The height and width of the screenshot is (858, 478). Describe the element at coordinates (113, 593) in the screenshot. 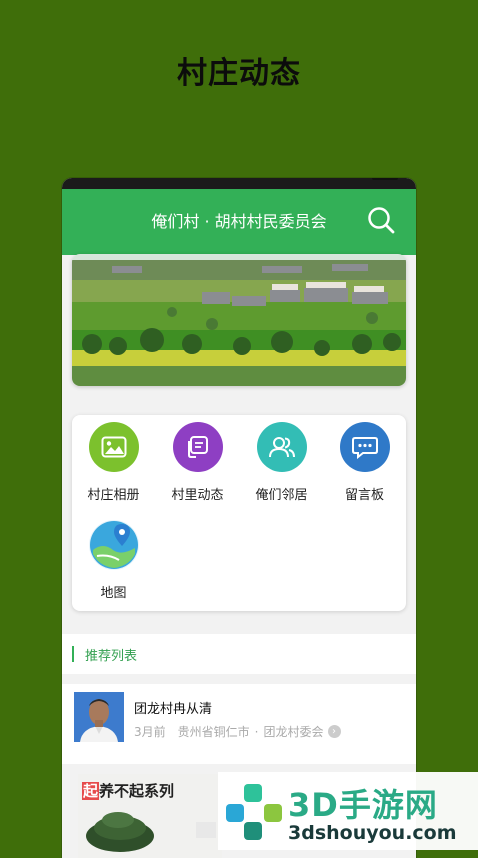

I see `feature-label: 地图` at that location.